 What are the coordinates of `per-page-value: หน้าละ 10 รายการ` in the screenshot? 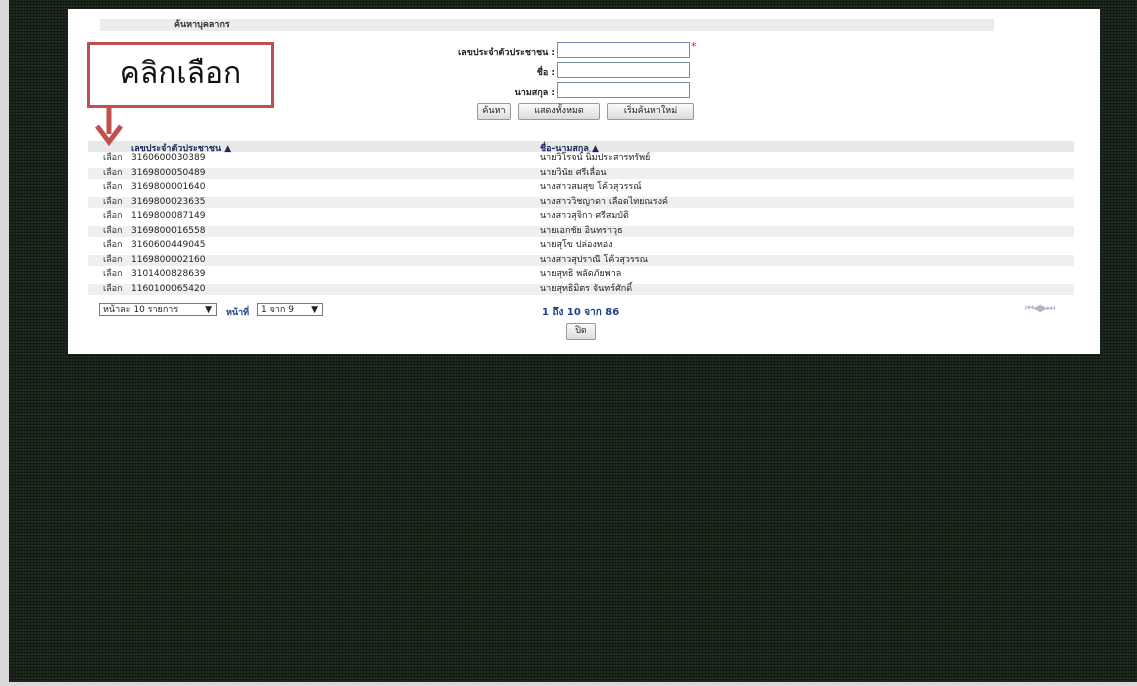 It's located at (141, 310).